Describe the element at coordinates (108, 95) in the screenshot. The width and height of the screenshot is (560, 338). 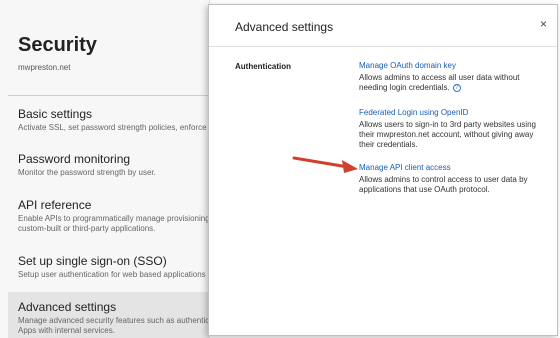
I see `divider` at that location.